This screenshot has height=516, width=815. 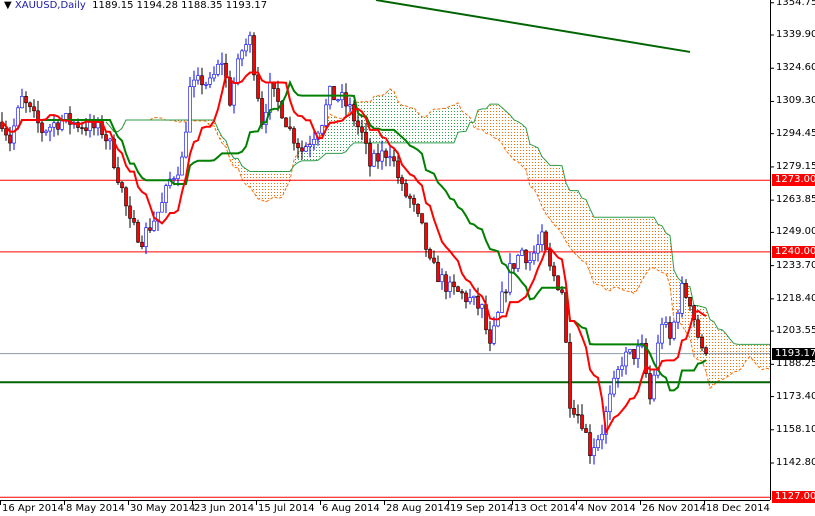 What do you see at coordinates (795, 364) in the screenshot?
I see `price-tick-label: 1188.25` at bounding box center [795, 364].